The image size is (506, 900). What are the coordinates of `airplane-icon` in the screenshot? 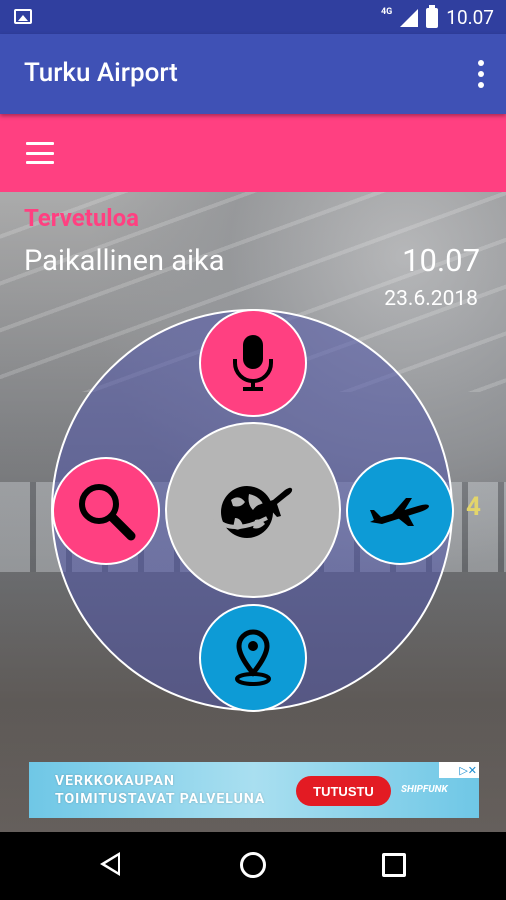 It's located at (399, 512).